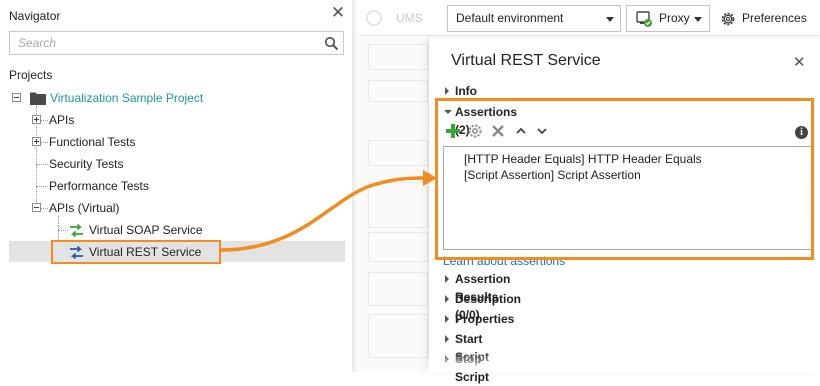 The height and width of the screenshot is (386, 820). I want to click on tree-item-label: Virtualization Sample Project, so click(127, 98).